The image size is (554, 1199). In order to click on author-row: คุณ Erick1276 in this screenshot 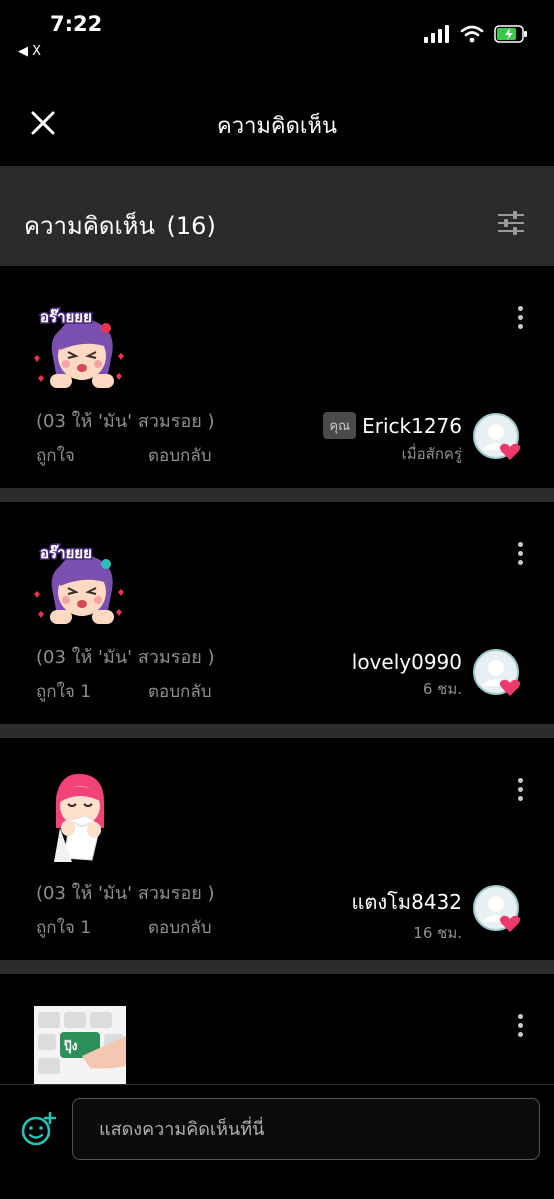, I will do `click(392, 425)`.